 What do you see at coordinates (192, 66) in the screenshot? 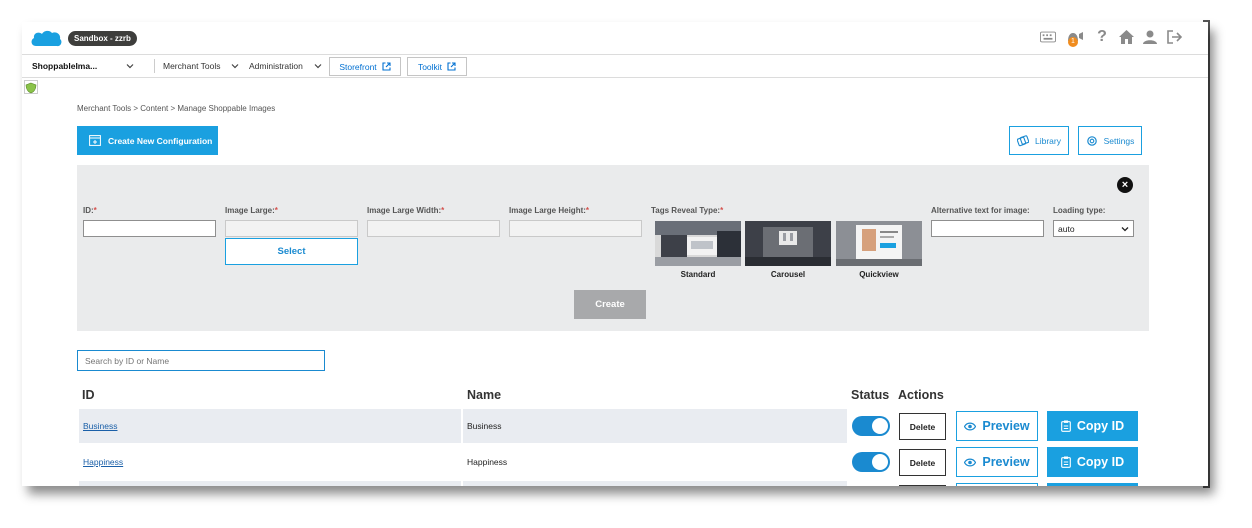
I see `nav-merchant-tools-label: Merchant Tools` at bounding box center [192, 66].